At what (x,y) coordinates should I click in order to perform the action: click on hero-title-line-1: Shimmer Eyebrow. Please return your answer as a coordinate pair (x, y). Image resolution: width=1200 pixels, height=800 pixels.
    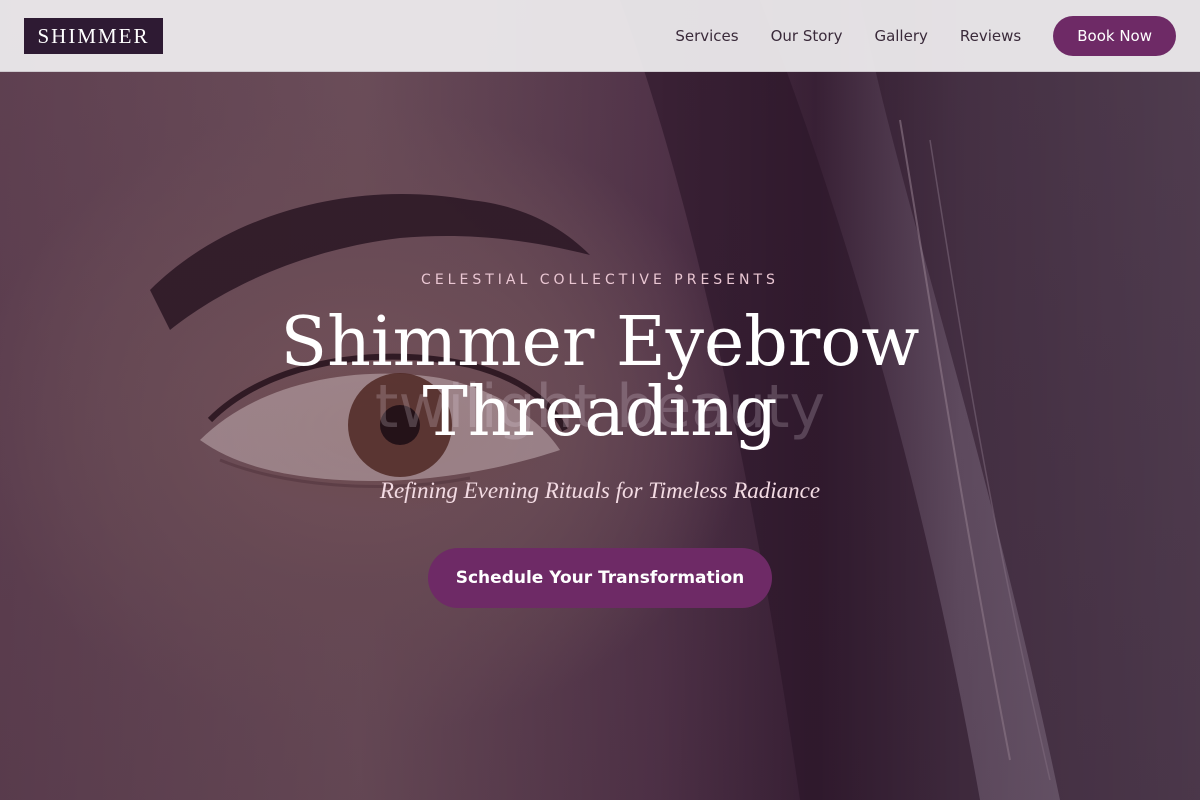
    Looking at the image, I should click on (600, 342).